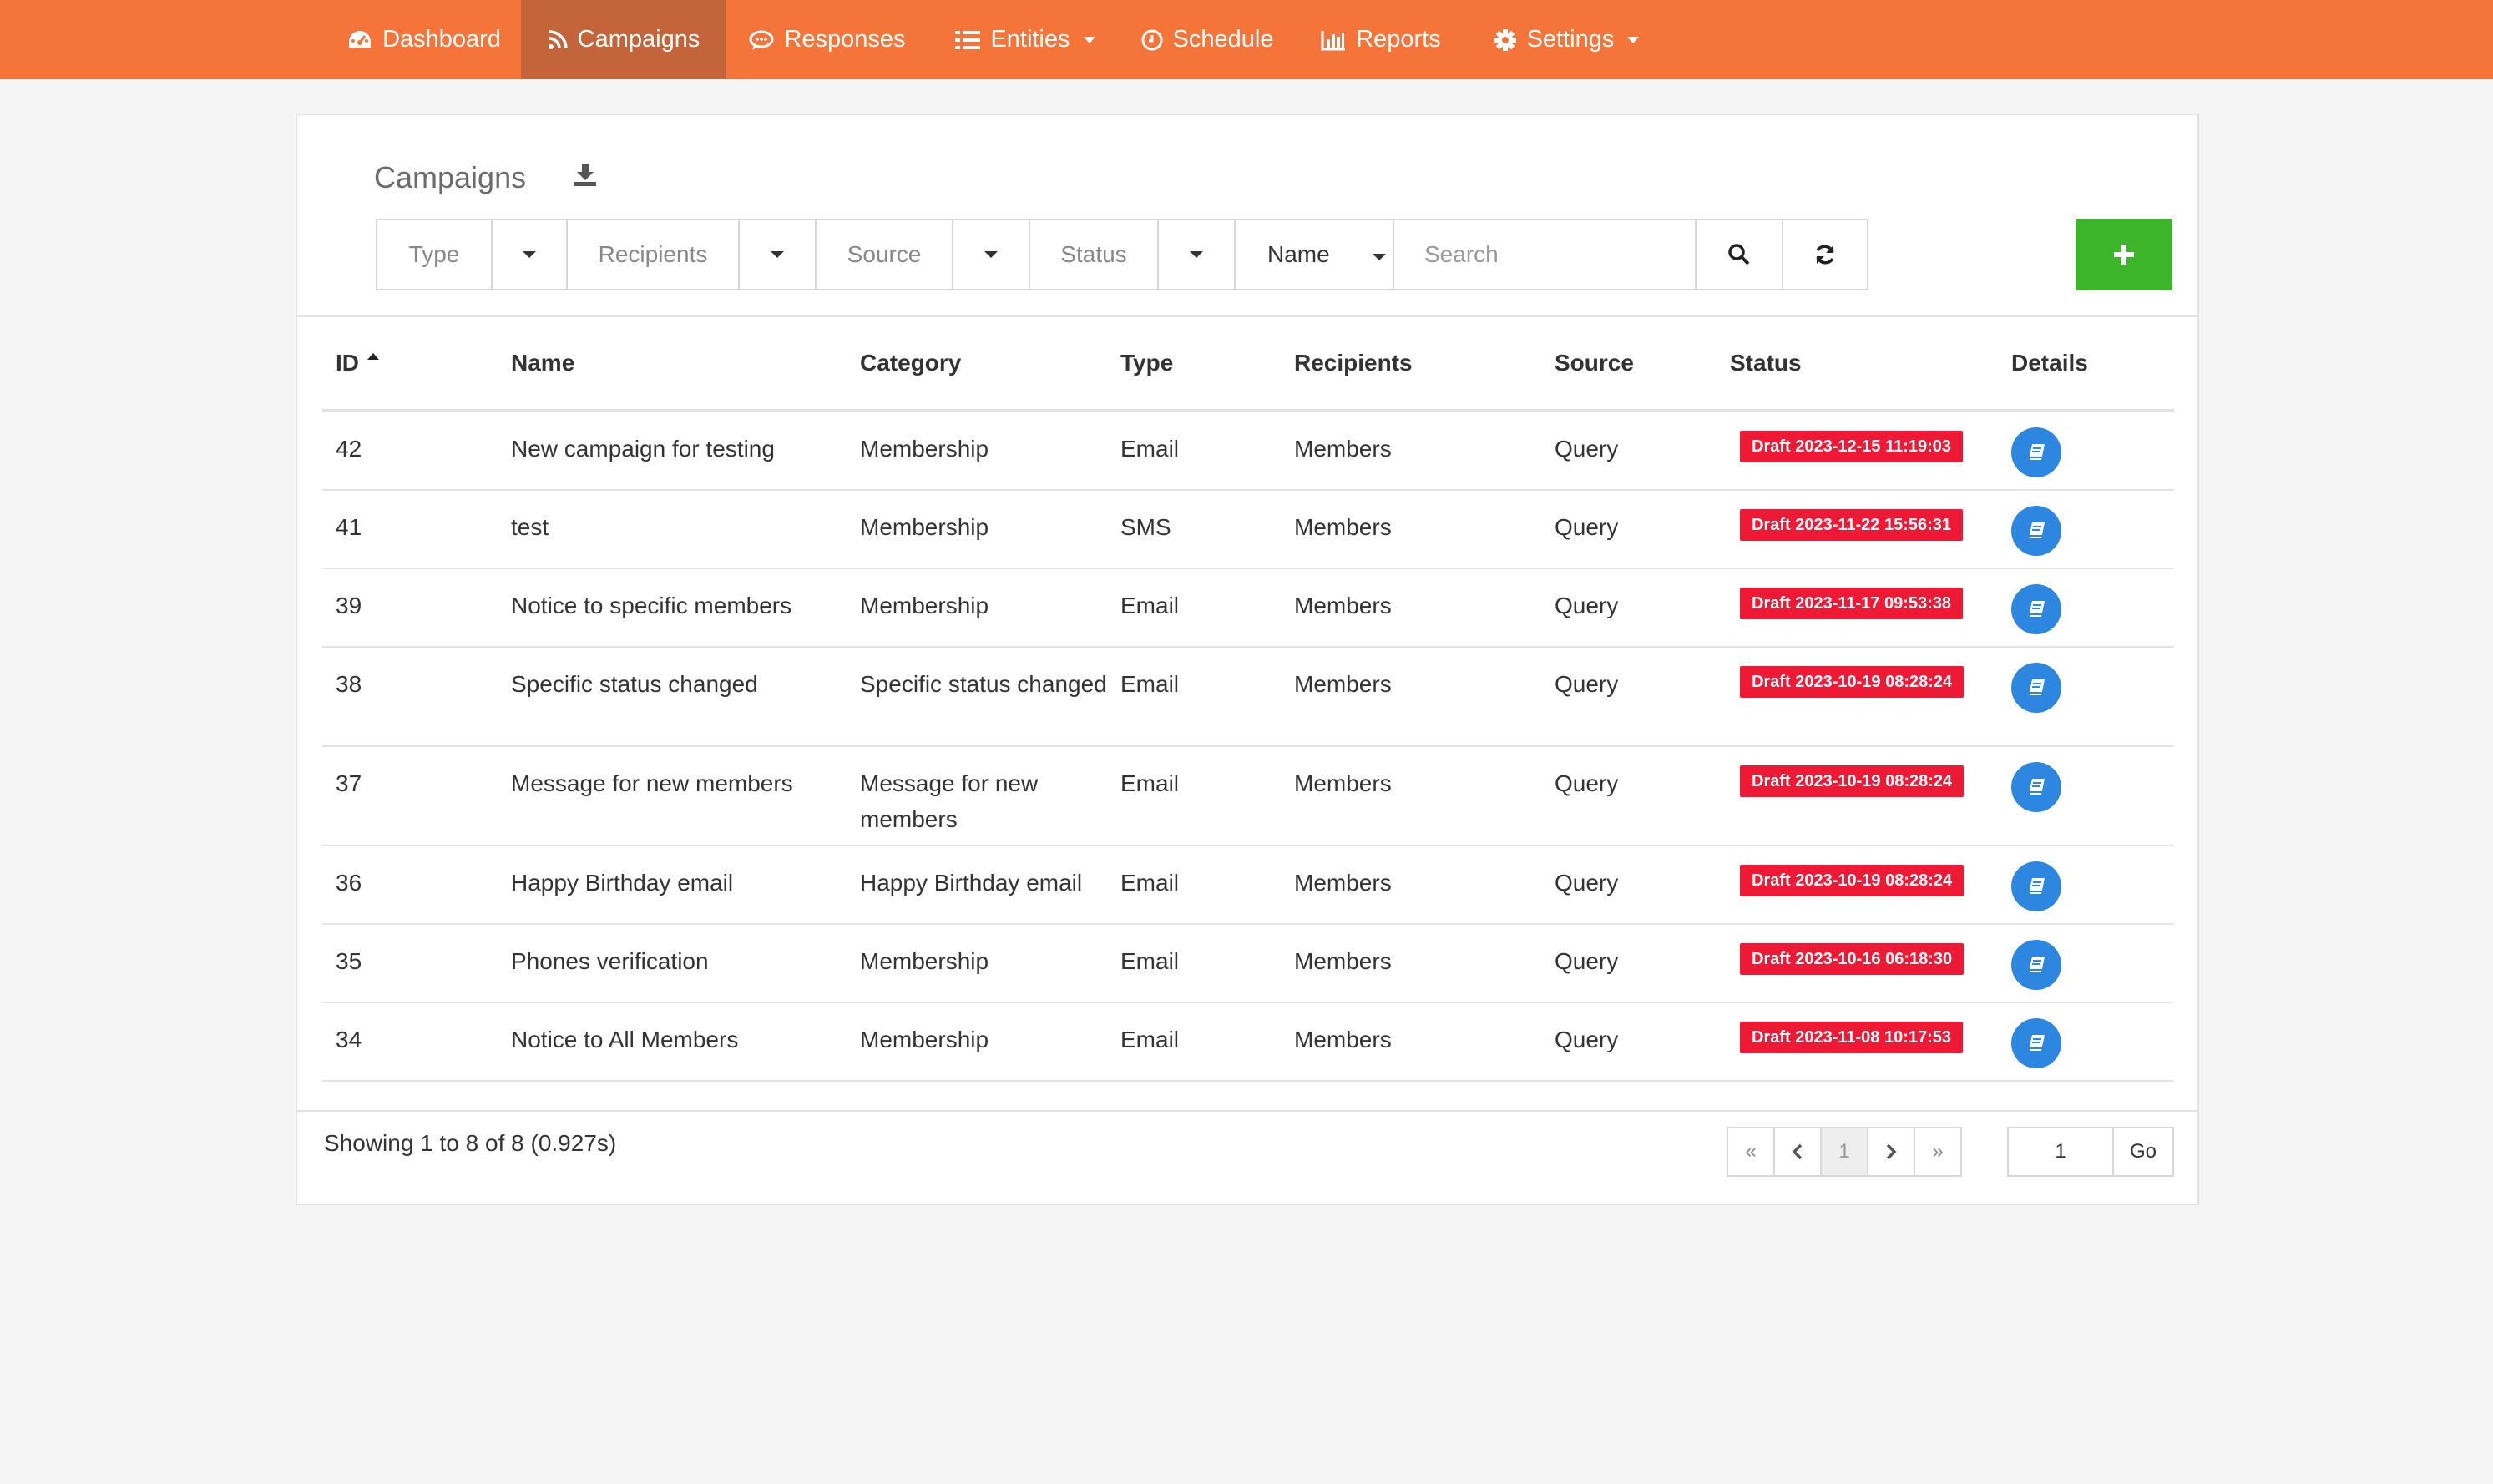  I want to click on nav-schedule: Schedule, so click(1207, 39).